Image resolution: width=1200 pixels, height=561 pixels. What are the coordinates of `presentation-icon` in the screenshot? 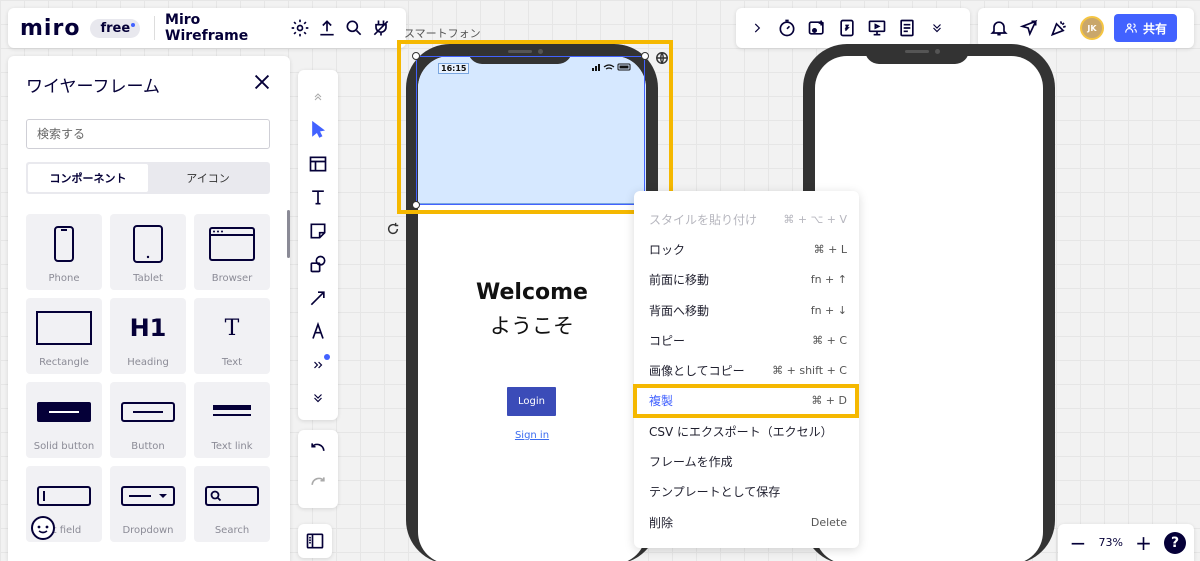 It's located at (877, 28).